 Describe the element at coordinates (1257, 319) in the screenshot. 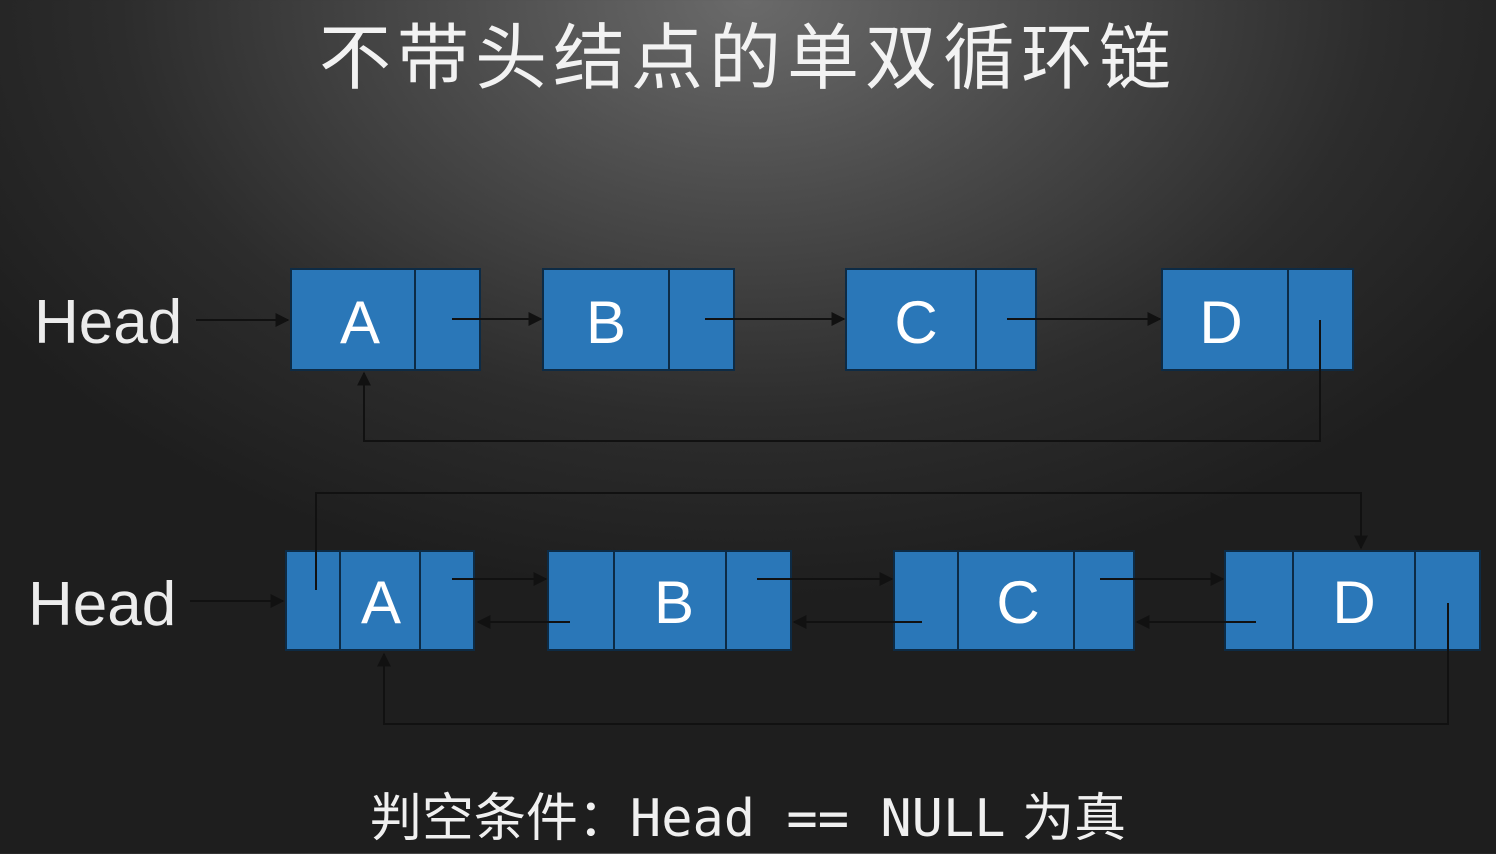

I see `singly-node-d: D` at that location.